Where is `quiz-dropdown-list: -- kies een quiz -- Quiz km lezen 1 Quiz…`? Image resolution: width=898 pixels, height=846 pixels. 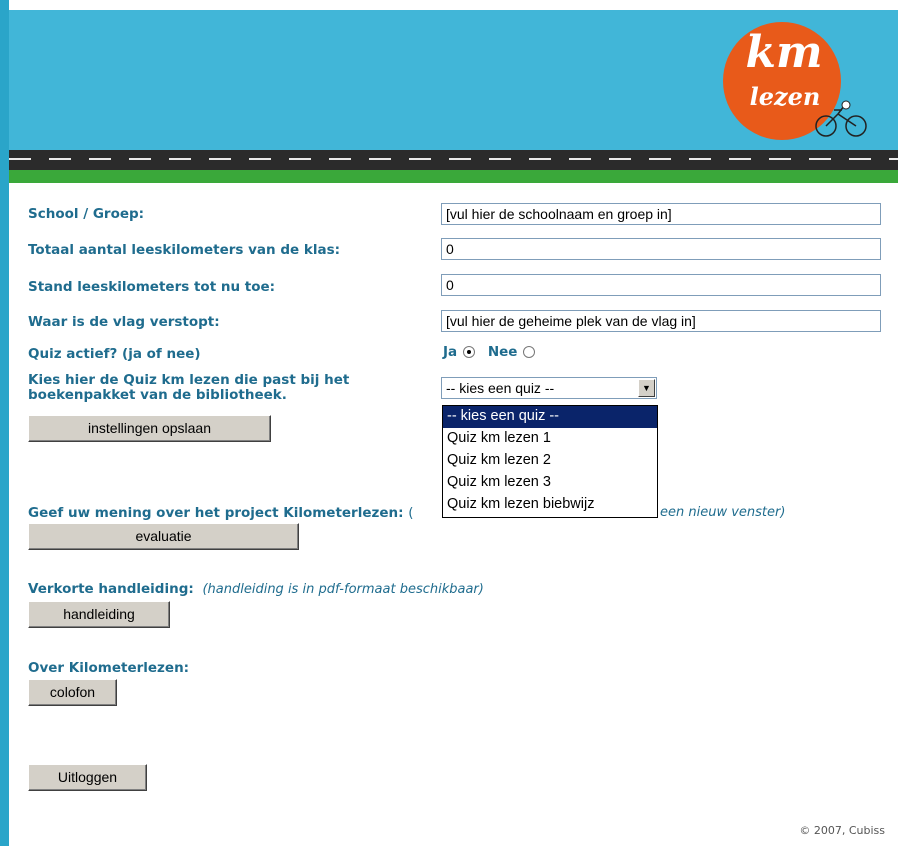 quiz-dropdown-list: -- kies een quiz -- Quiz km lezen 1 Quiz… is located at coordinates (550, 461).